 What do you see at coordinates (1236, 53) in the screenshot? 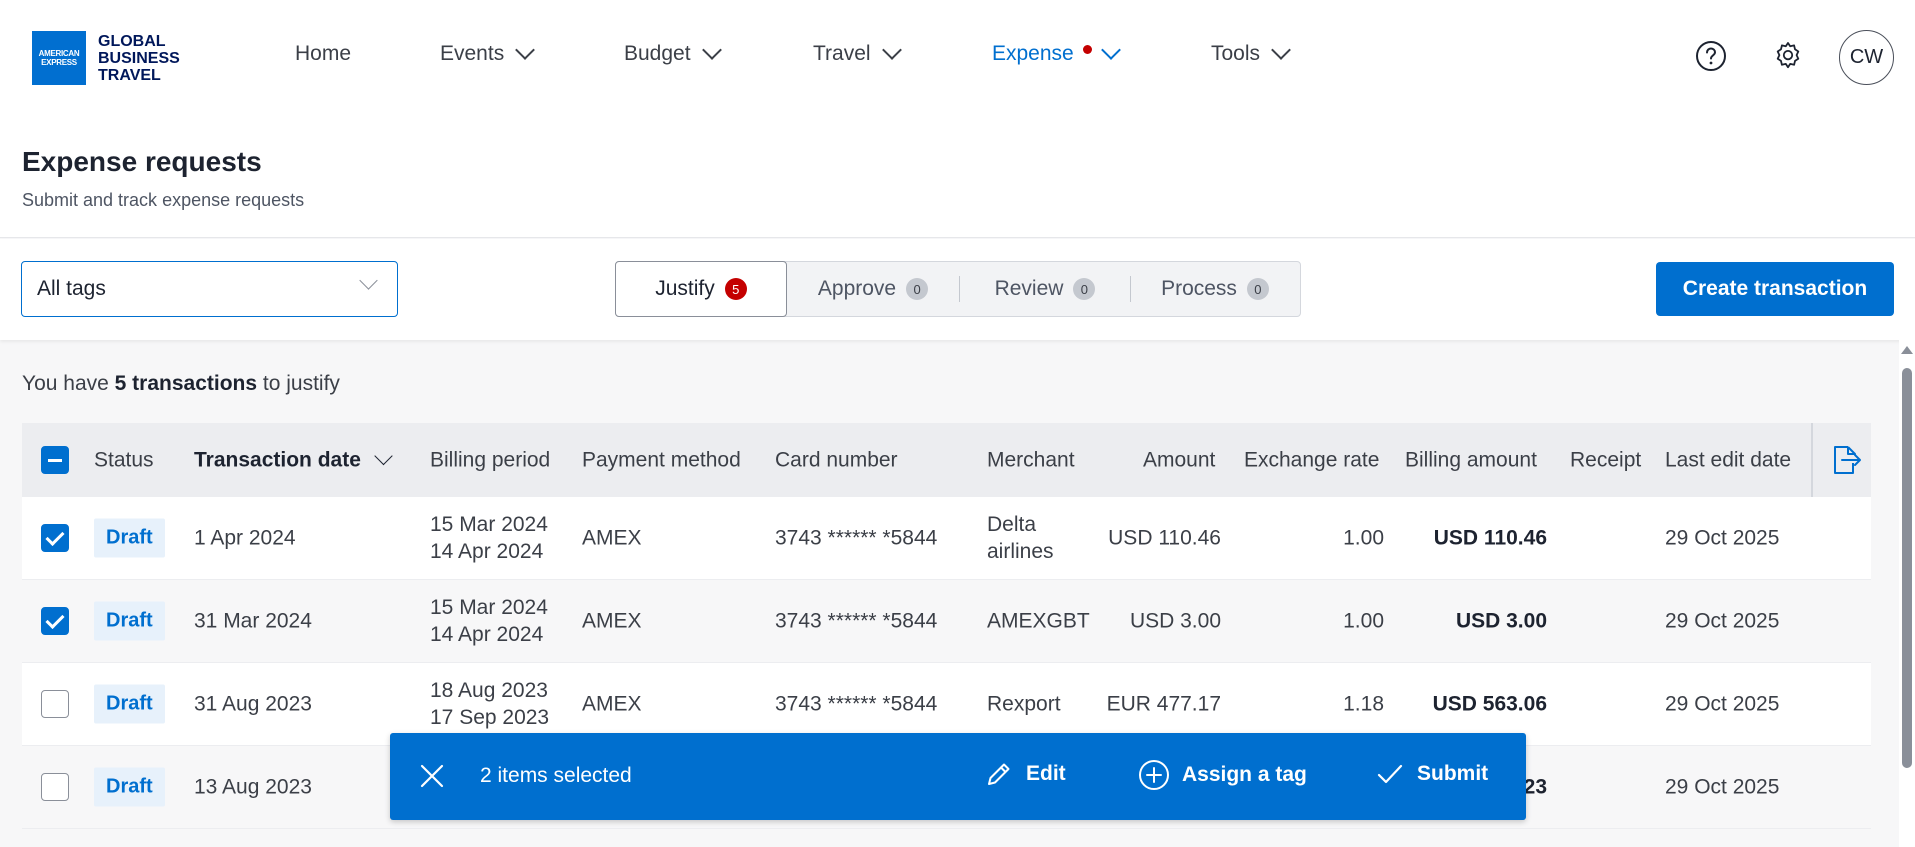
I see `nav-tools-label: Tools` at bounding box center [1236, 53].